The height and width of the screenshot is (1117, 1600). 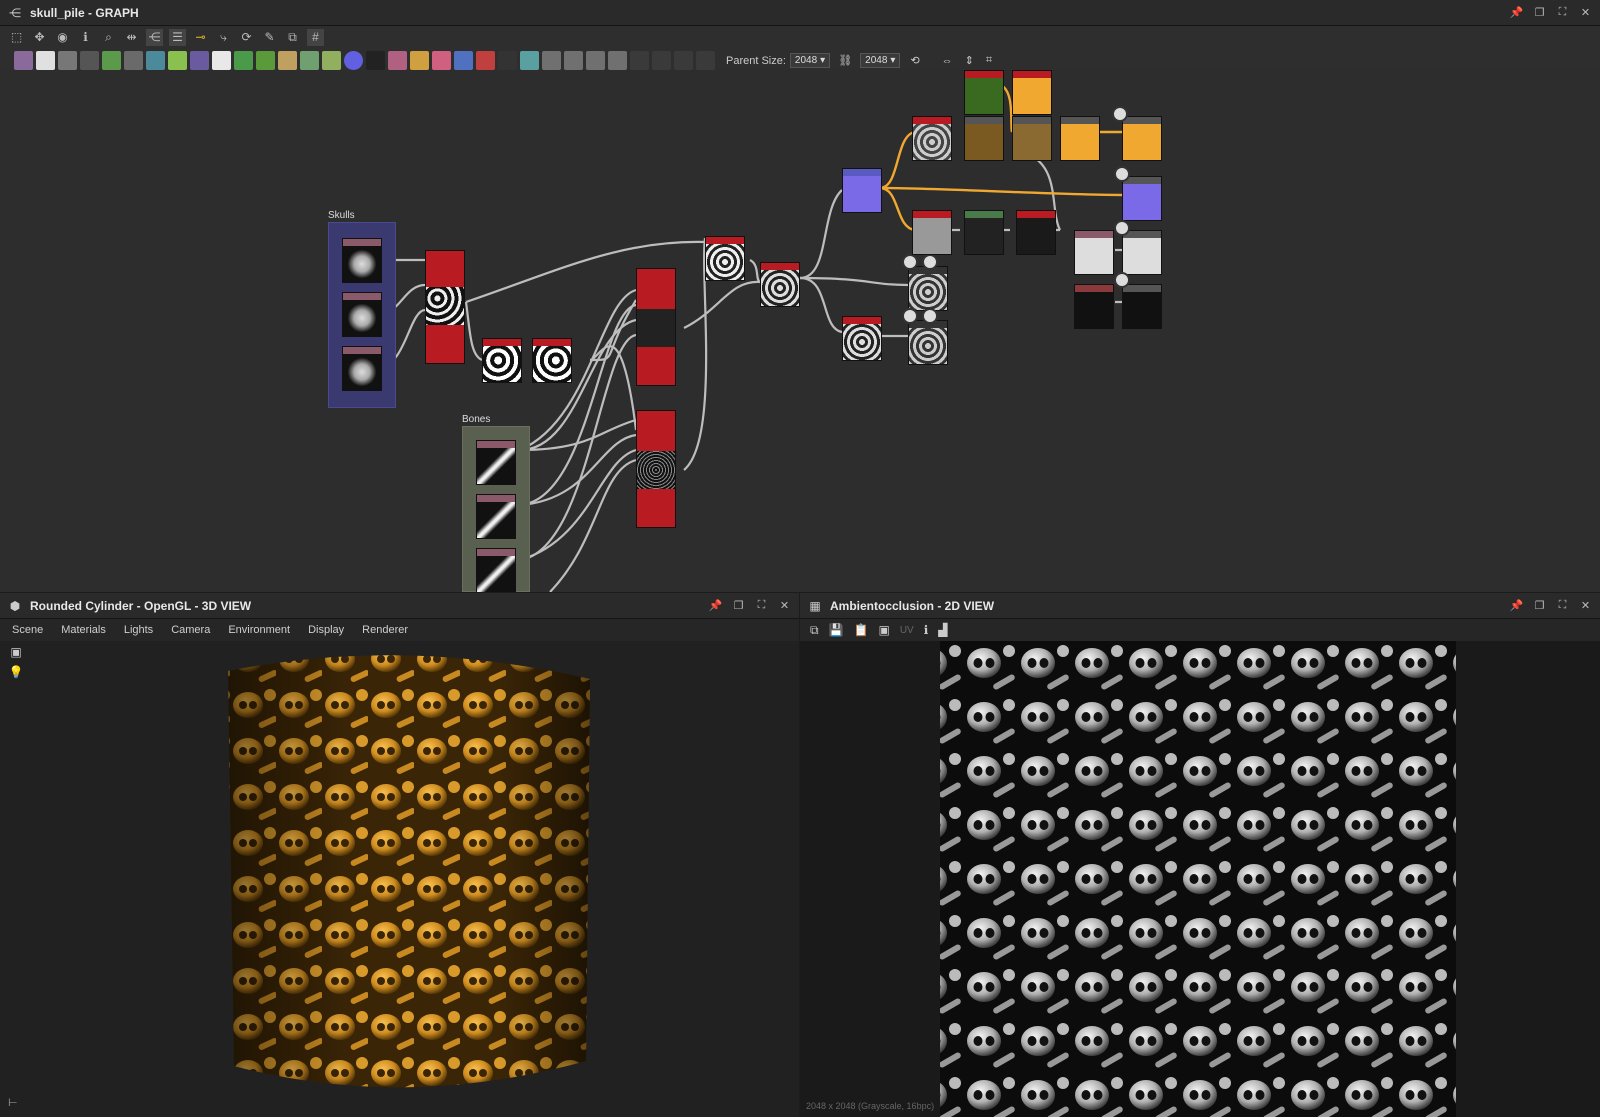 What do you see at coordinates (932, 138) in the screenshot?
I see `gradient-map-node` at bounding box center [932, 138].